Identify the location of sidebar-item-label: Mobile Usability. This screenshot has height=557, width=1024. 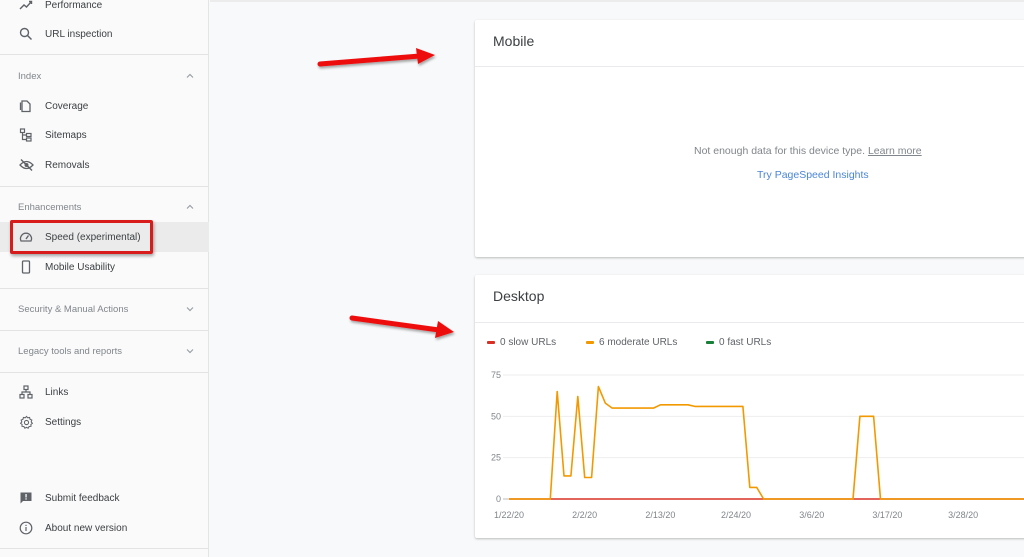
(80, 267).